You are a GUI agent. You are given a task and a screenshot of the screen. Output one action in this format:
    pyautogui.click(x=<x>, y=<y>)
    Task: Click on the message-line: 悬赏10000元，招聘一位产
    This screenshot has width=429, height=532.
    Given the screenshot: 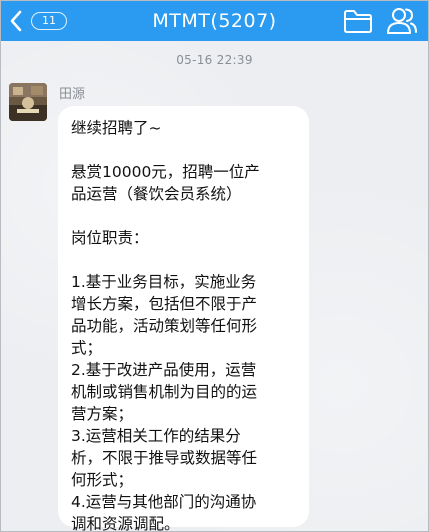 What is the action you would take?
    pyautogui.click(x=165, y=172)
    